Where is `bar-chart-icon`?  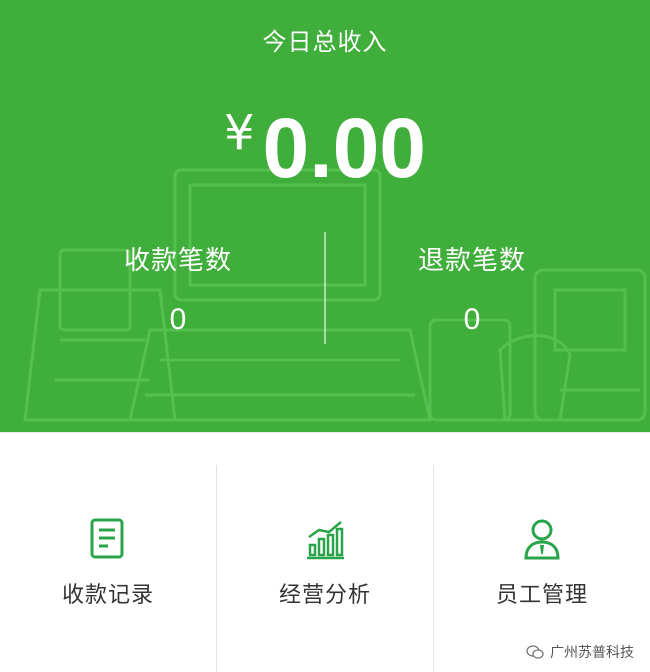
bar-chart-icon is located at coordinates (325, 540).